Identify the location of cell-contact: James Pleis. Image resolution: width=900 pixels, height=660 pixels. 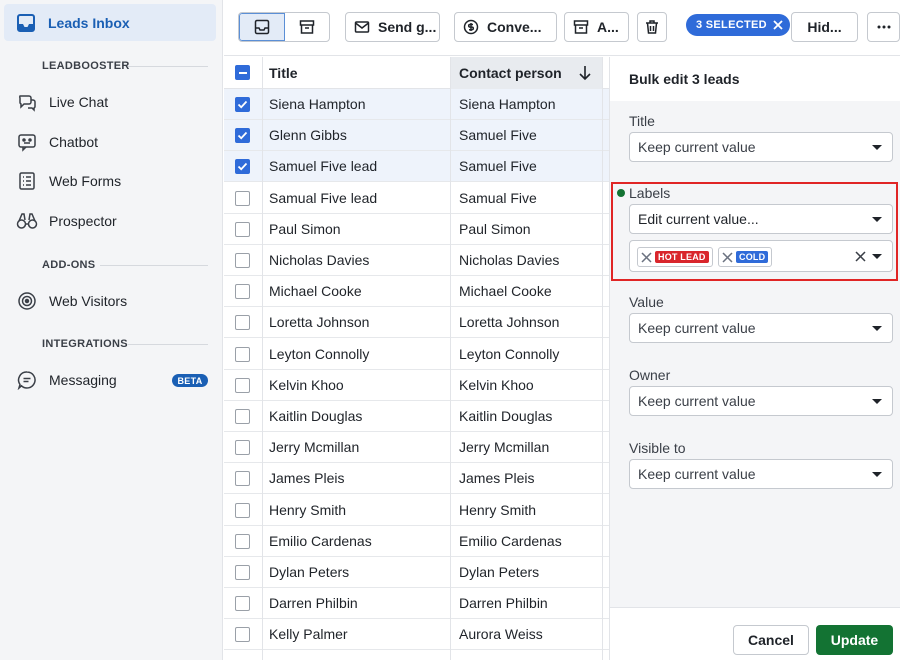
(496, 478).